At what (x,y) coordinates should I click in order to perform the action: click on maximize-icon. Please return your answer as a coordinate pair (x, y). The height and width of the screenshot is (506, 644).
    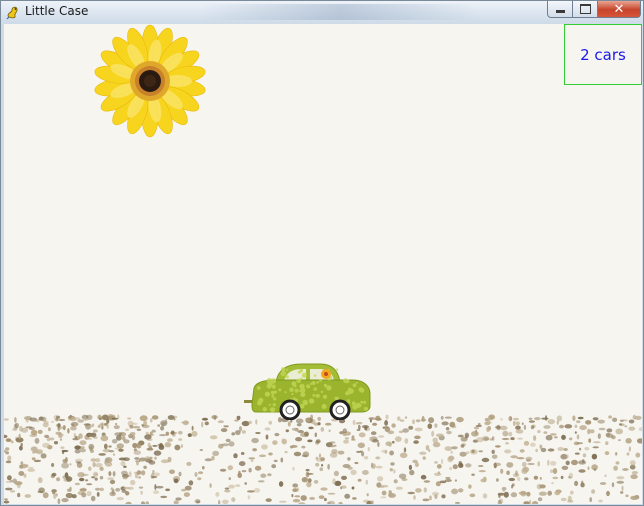
    Looking at the image, I should click on (585, 9).